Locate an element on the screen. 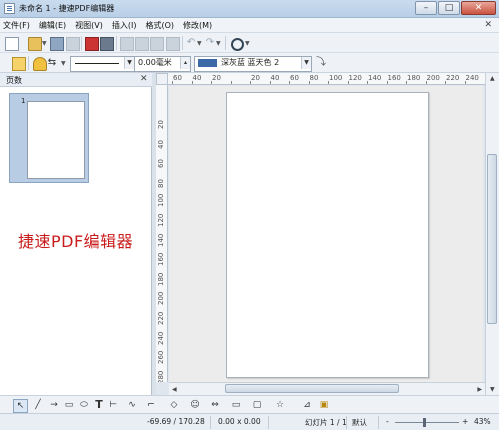  zoom-slider-knob is located at coordinates (424, 422).